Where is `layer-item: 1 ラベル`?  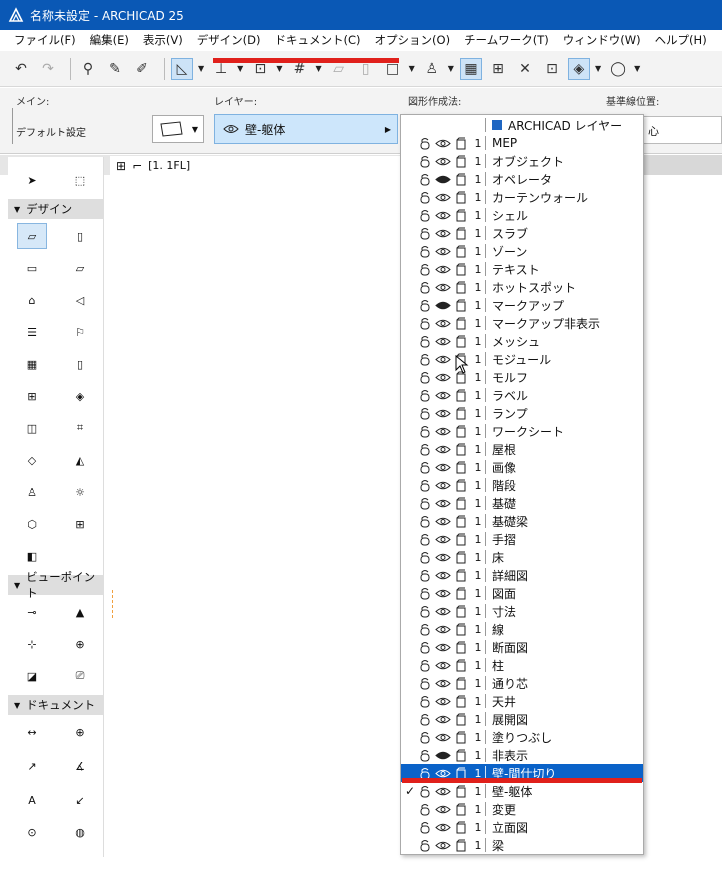
layer-item: 1 ラベル is located at coordinates (522, 395).